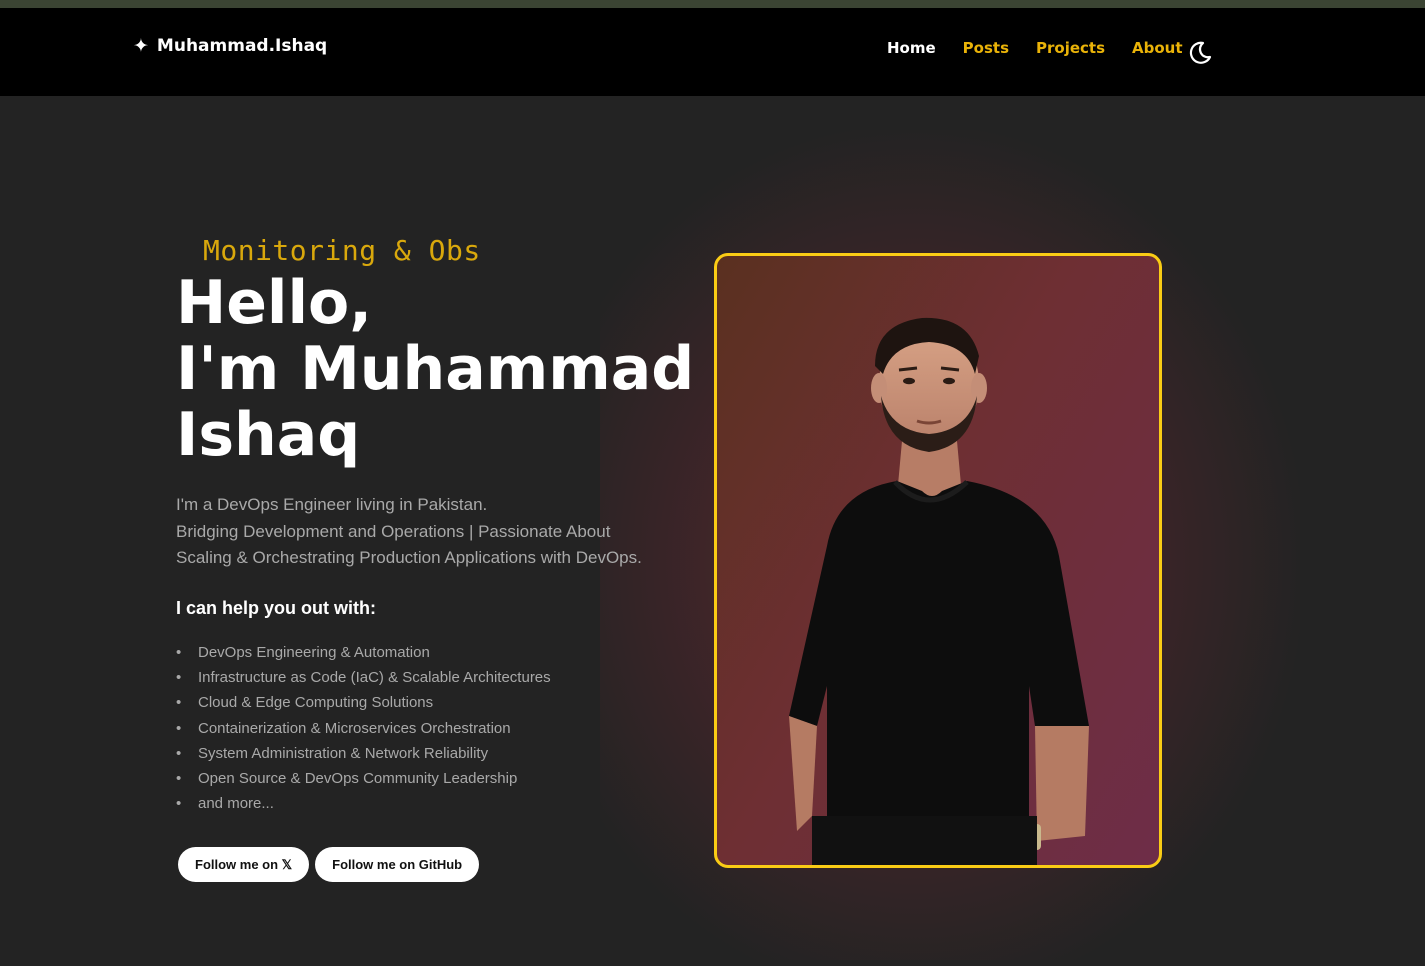  I want to click on brand-name: Muhammad.Ishaq, so click(242, 46).